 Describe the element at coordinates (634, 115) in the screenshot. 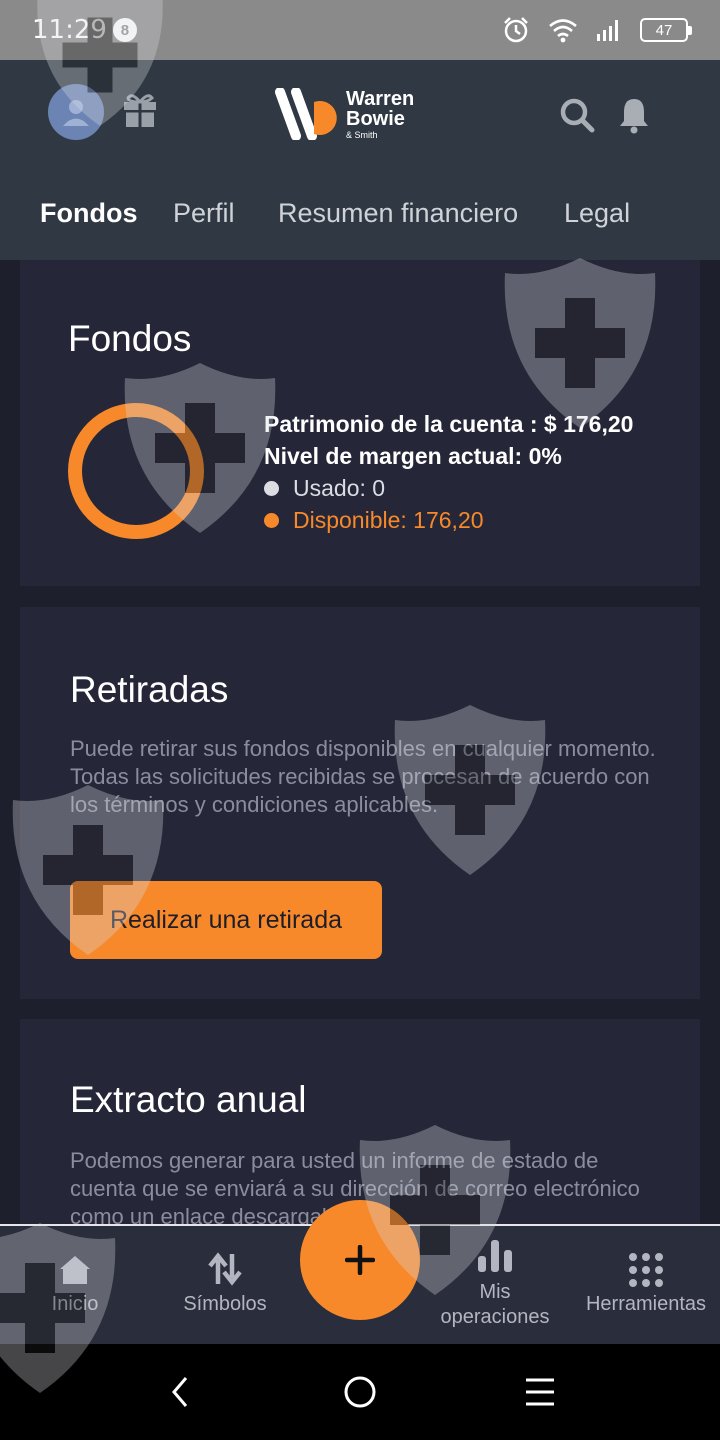

I see `bell-icon` at that location.